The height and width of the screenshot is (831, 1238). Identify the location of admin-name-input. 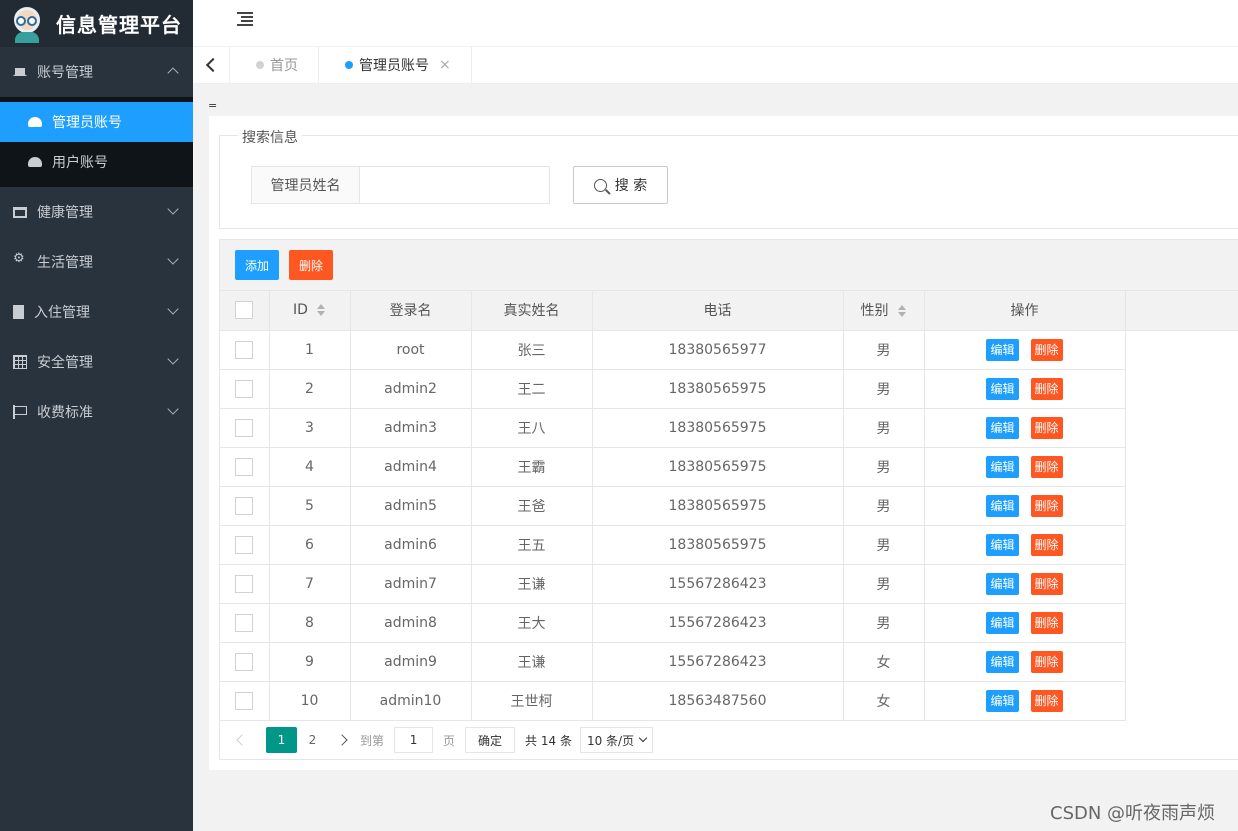
(455, 185).